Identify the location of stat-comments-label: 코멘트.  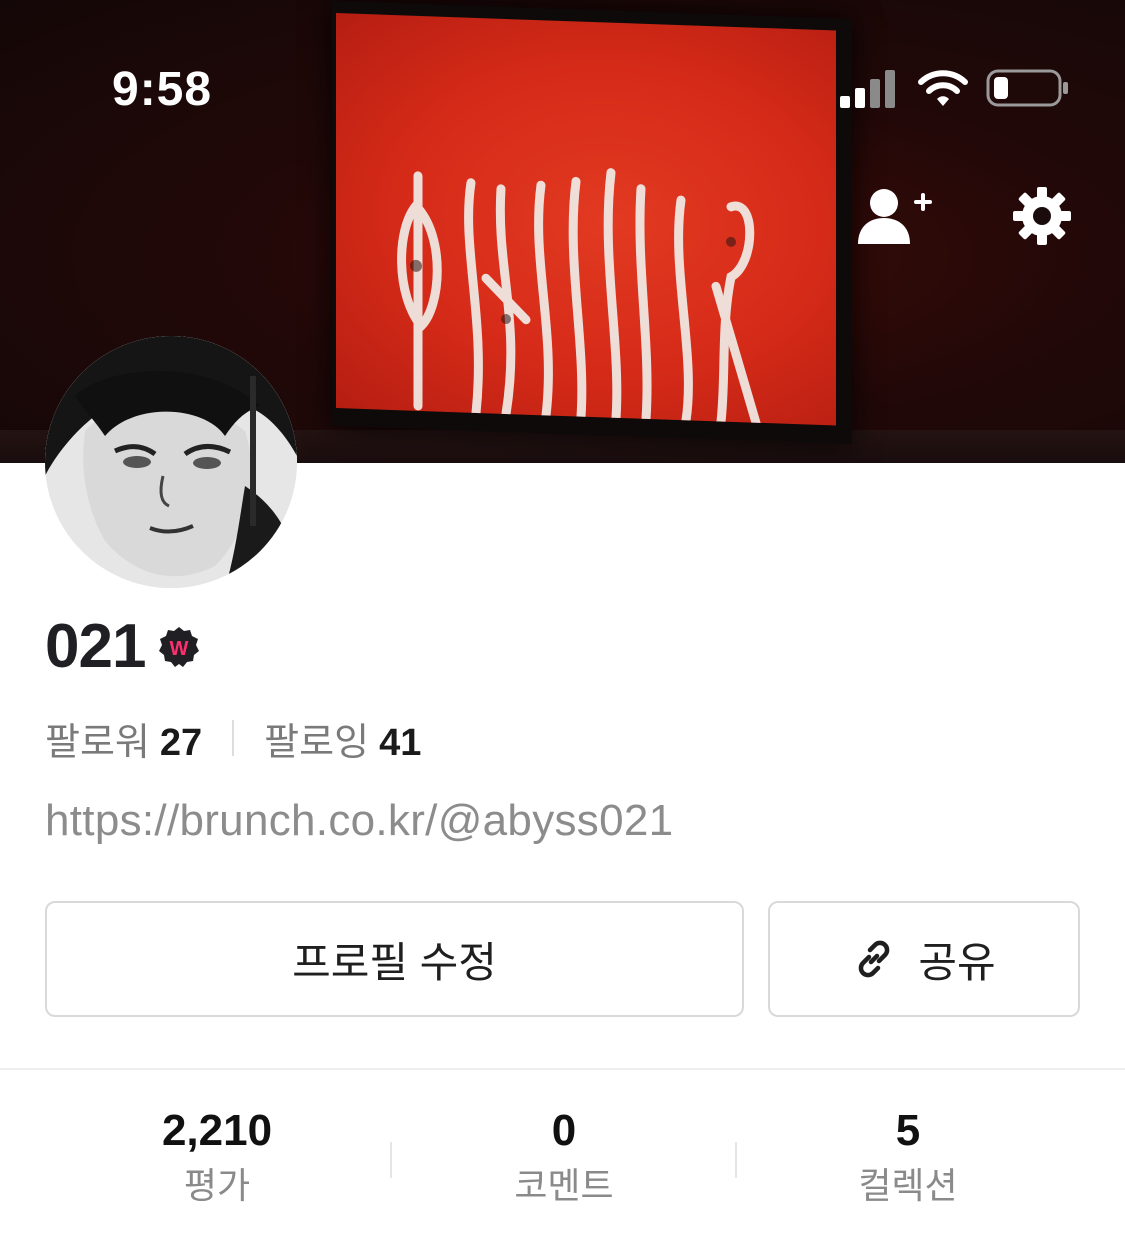
(564, 1185).